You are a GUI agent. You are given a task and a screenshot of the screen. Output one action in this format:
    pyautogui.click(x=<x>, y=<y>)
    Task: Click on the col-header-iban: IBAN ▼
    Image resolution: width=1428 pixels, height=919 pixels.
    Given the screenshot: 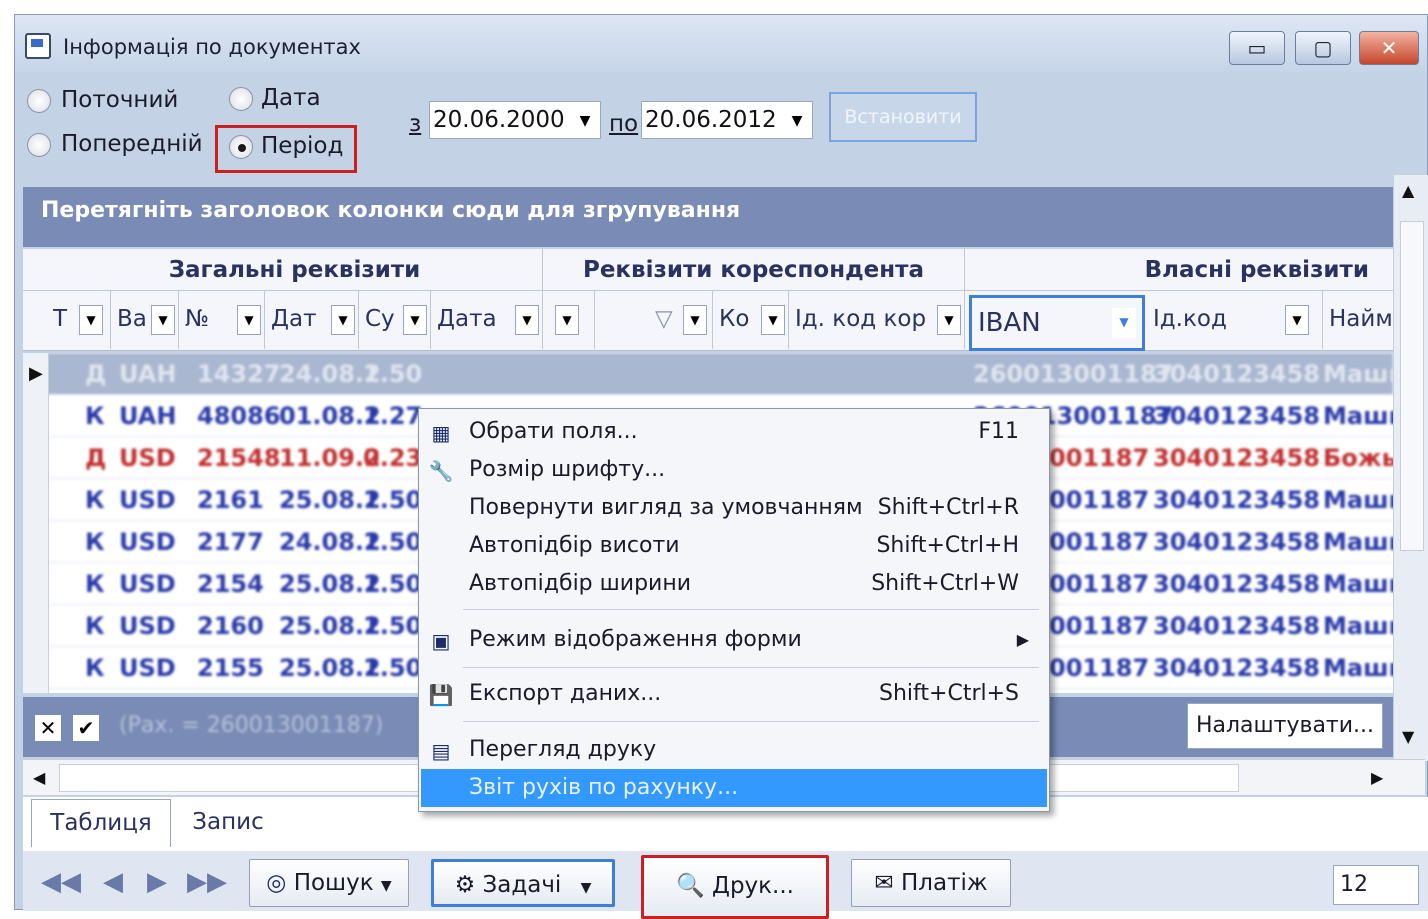 What is the action you would take?
    pyautogui.click(x=1057, y=323)
    